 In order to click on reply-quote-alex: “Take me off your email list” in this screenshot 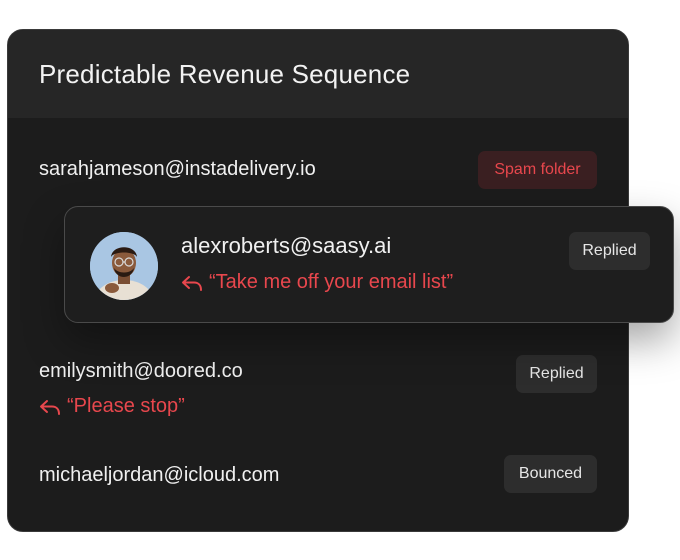, I will do `click(317, 282)`.